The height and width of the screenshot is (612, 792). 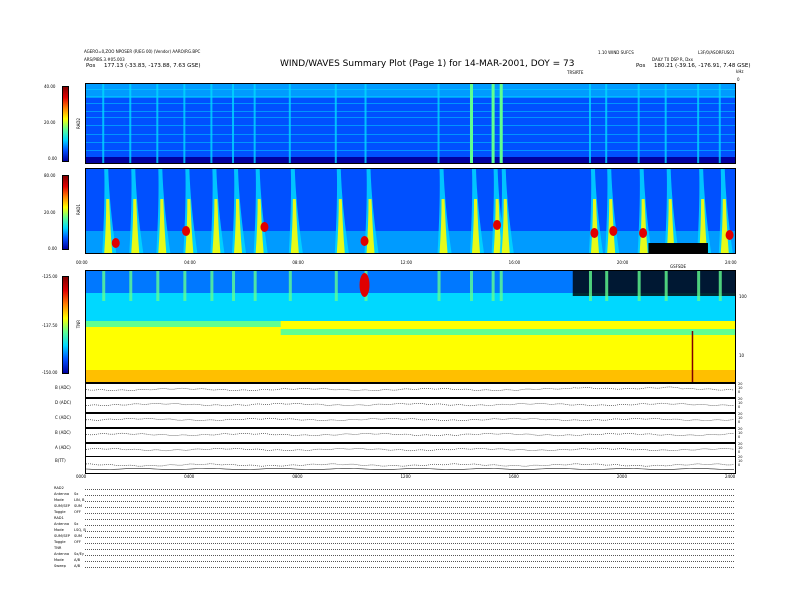 I want to click on setting-name-13: Sweep, so click(x=60, y=566).